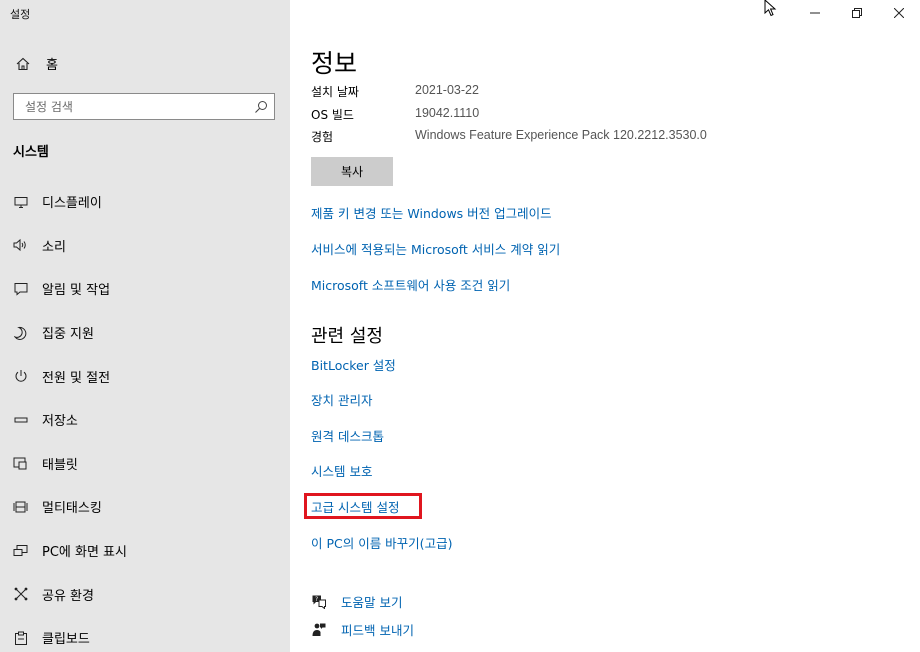 The height and width of the screenshot is (652, 920). I want to click on sidebar-item-notifications: 알림 및 작업, so click(145, 289).